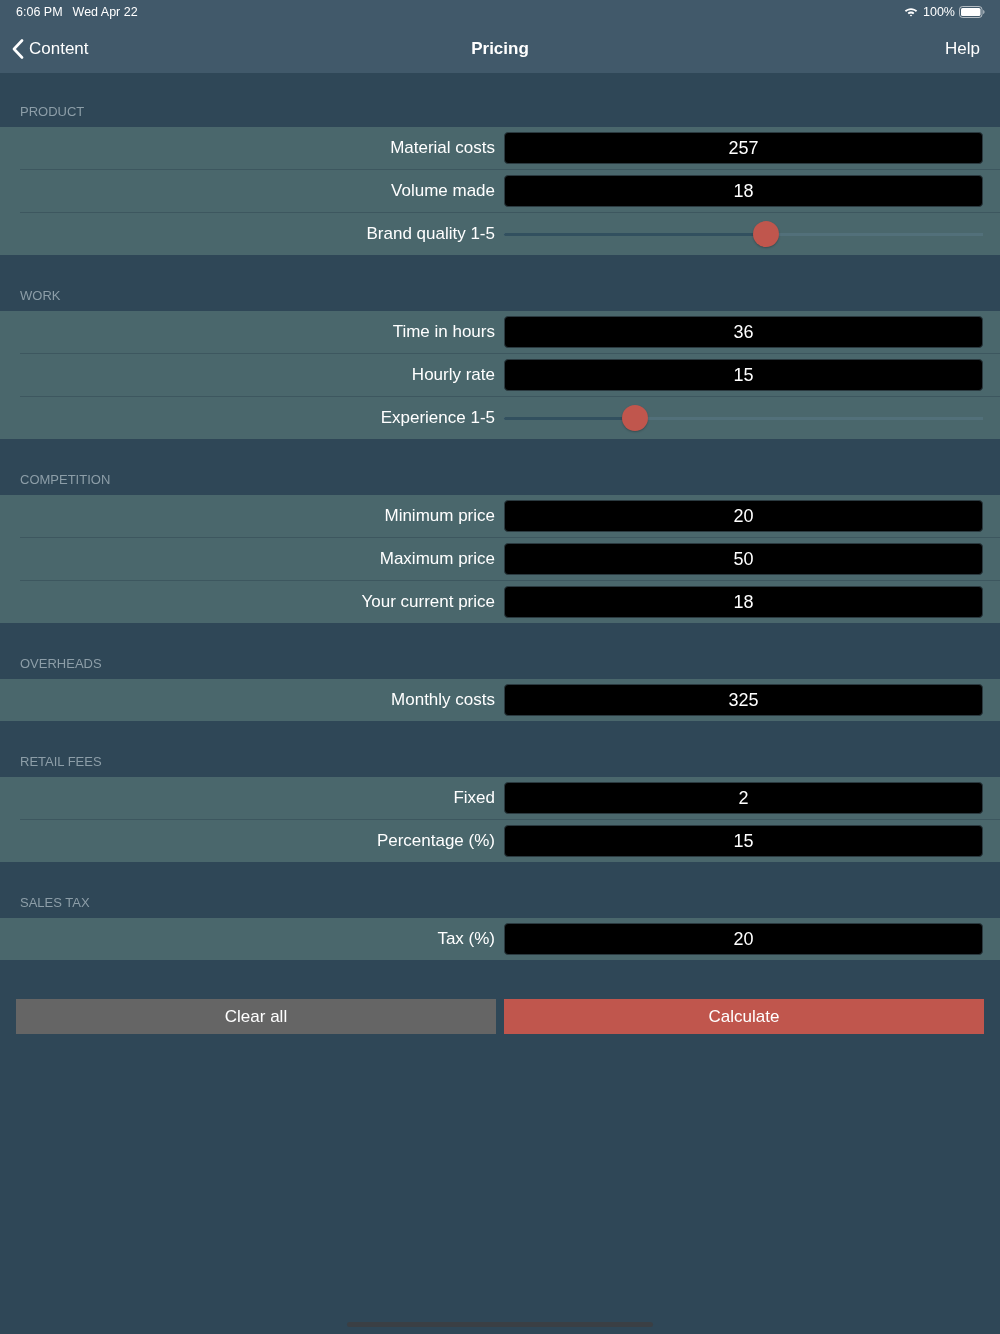  I want to click on battery-percent: 100%, so click(939, 12).